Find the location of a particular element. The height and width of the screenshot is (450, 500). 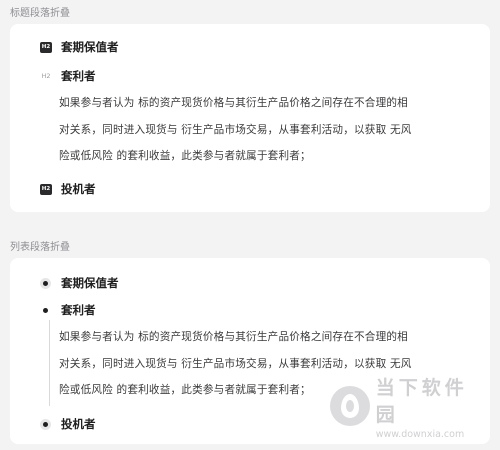

heading-item-hedger: H2 套期保值者 is located at coordinates (79, 47).